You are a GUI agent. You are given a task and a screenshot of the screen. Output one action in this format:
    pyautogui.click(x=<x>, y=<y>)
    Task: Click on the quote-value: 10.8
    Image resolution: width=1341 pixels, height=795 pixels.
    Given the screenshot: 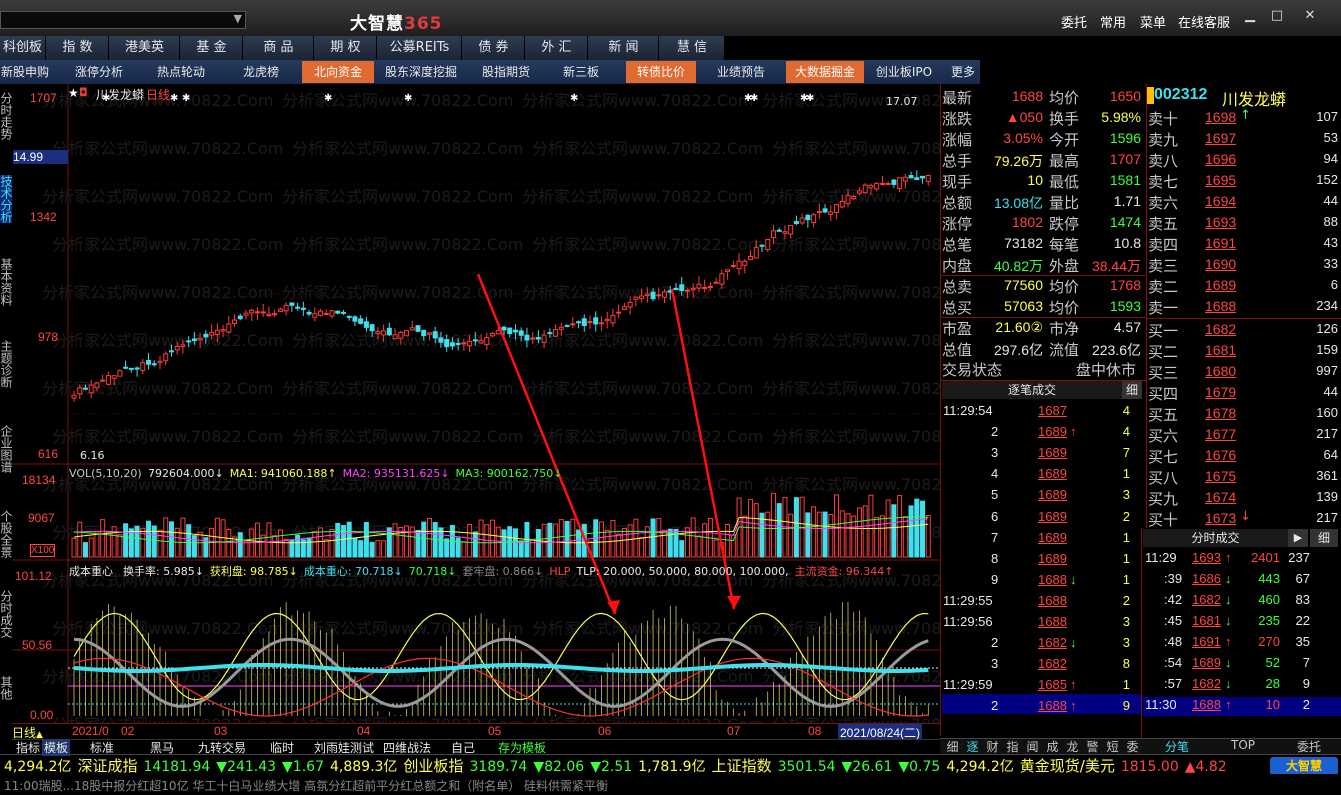 What is the action you would take?
    pyautogui.click(x=1127, y=243)
    